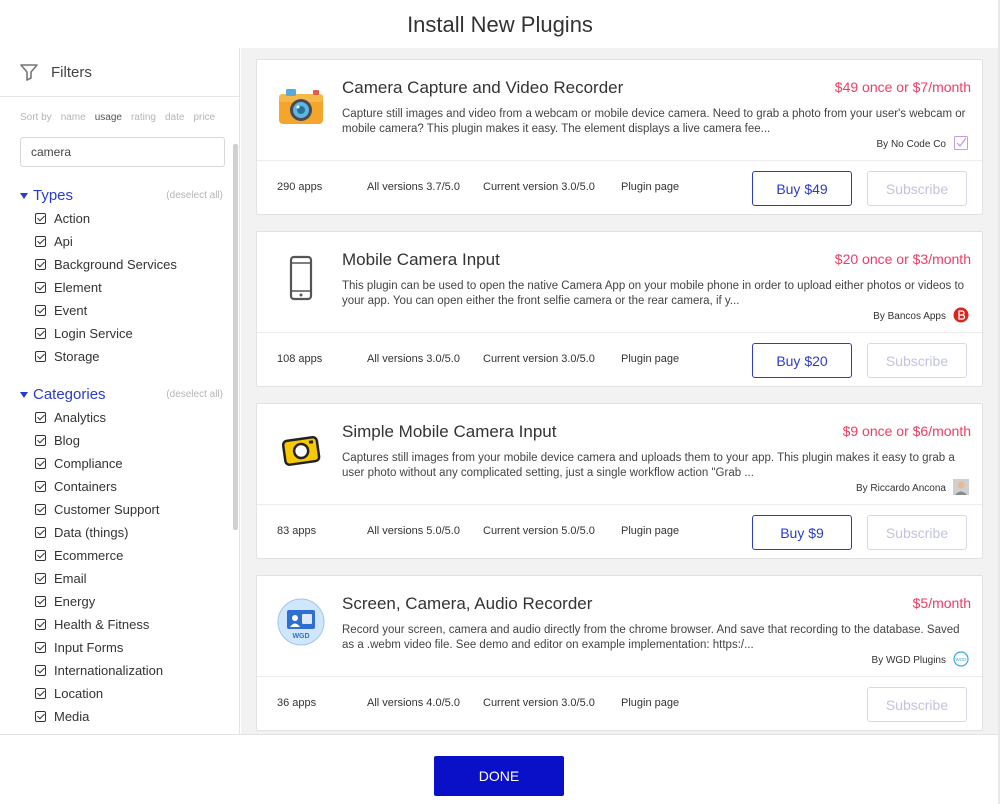  Describe the element at coordinates (961, 487) in the screenshot. I see `person-avatar-icon` at that location.